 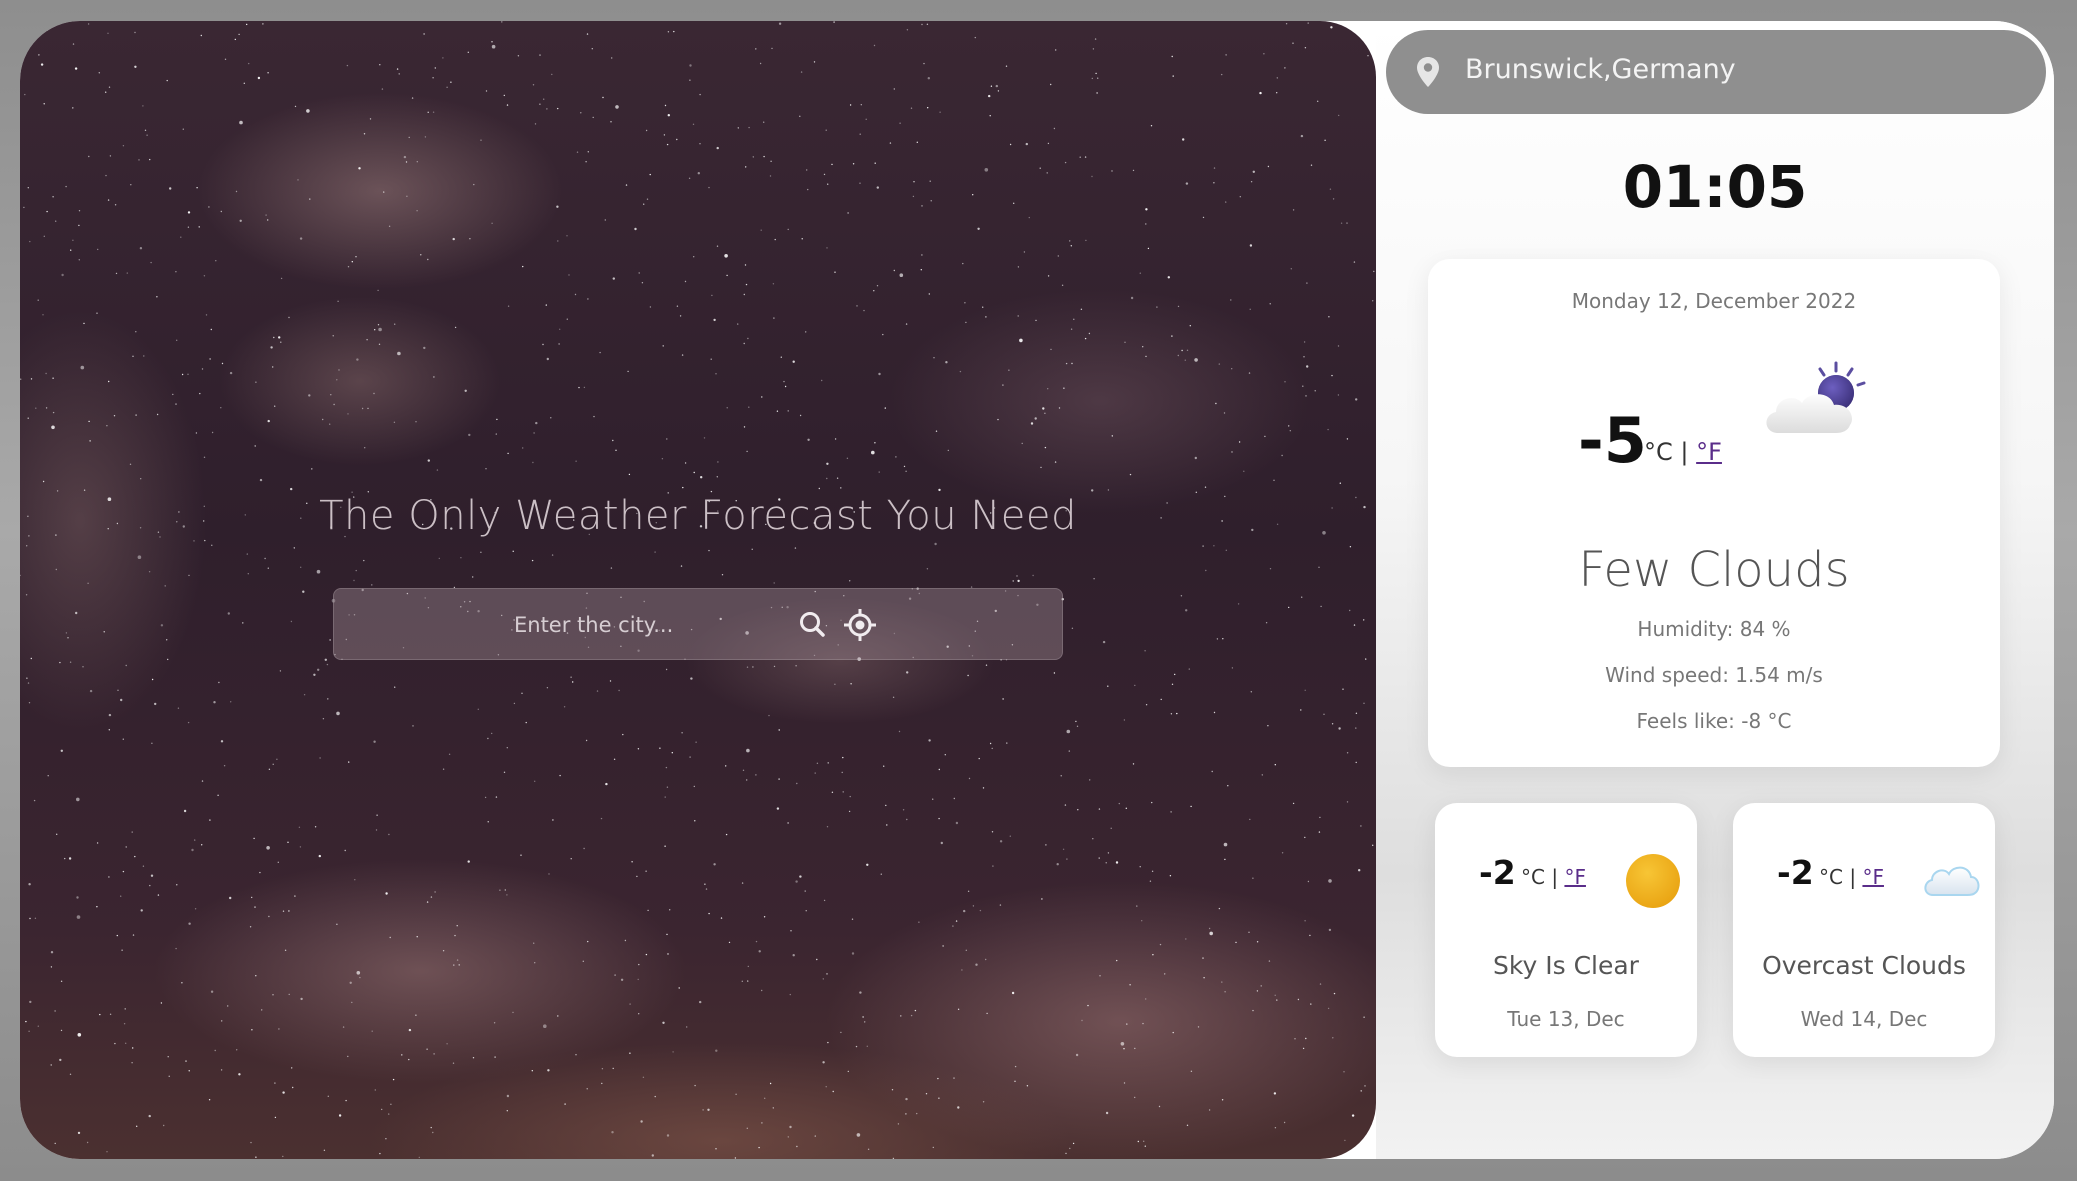 I want to click on current-location-icon, so click(x=860, y=625).